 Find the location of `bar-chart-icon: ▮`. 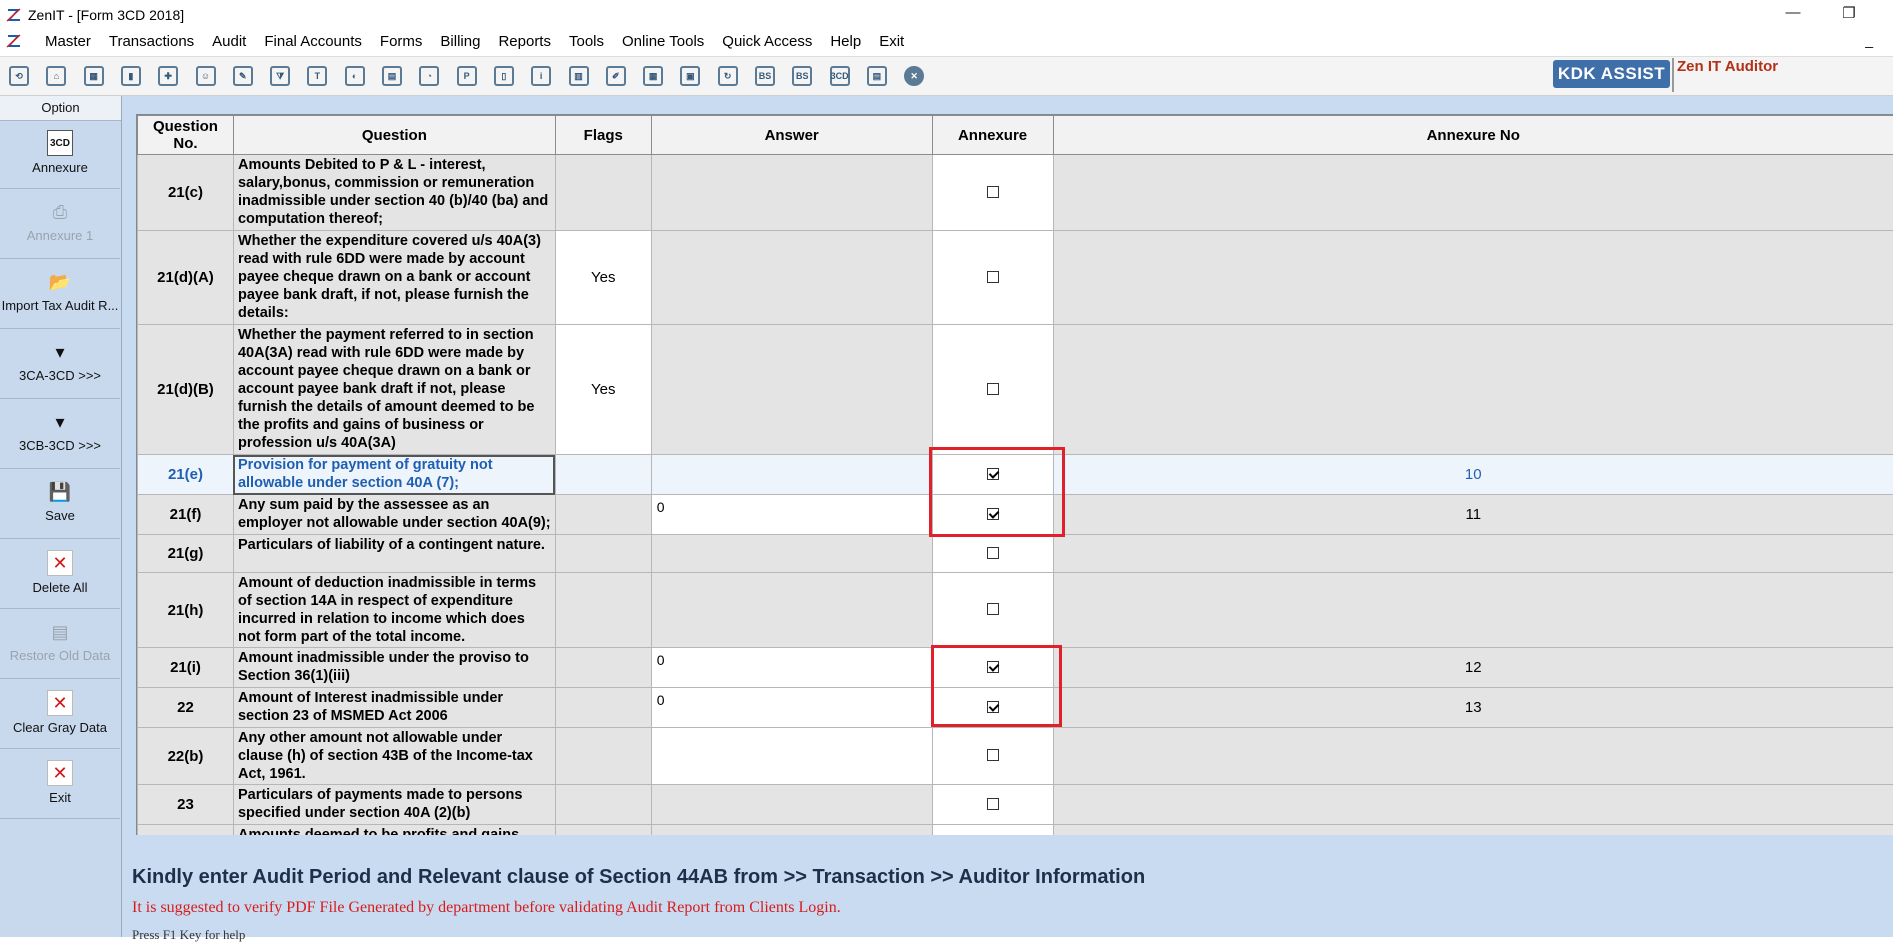

bar-chart-icon: ▮ is located at coordinates (131, 76).